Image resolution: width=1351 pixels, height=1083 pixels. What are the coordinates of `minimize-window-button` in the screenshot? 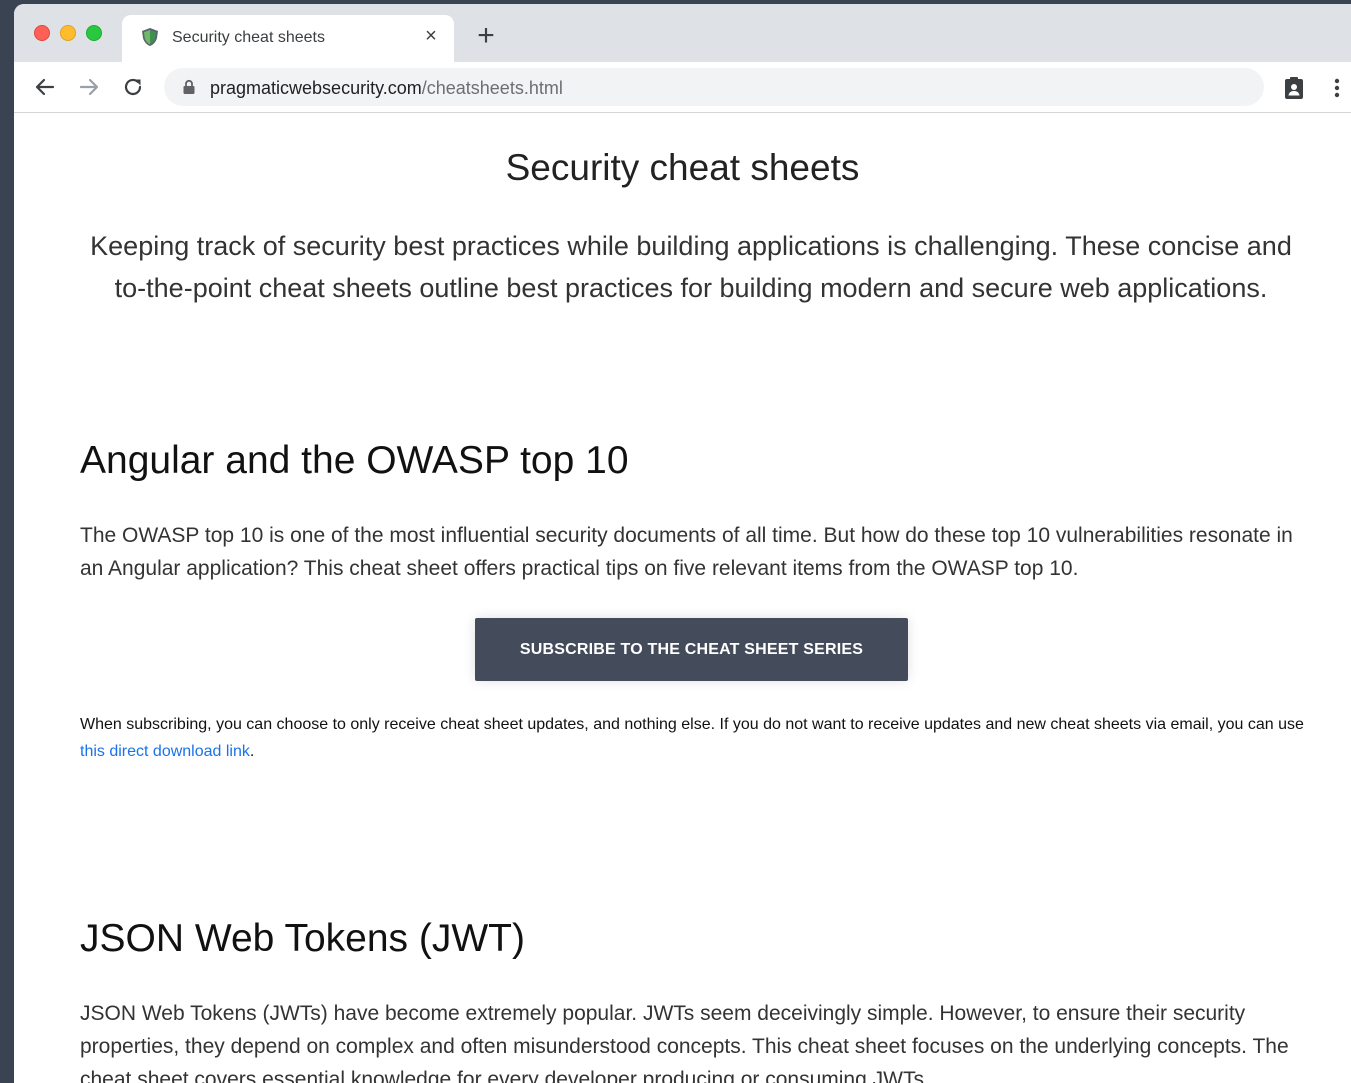 It's located at (68, 33).